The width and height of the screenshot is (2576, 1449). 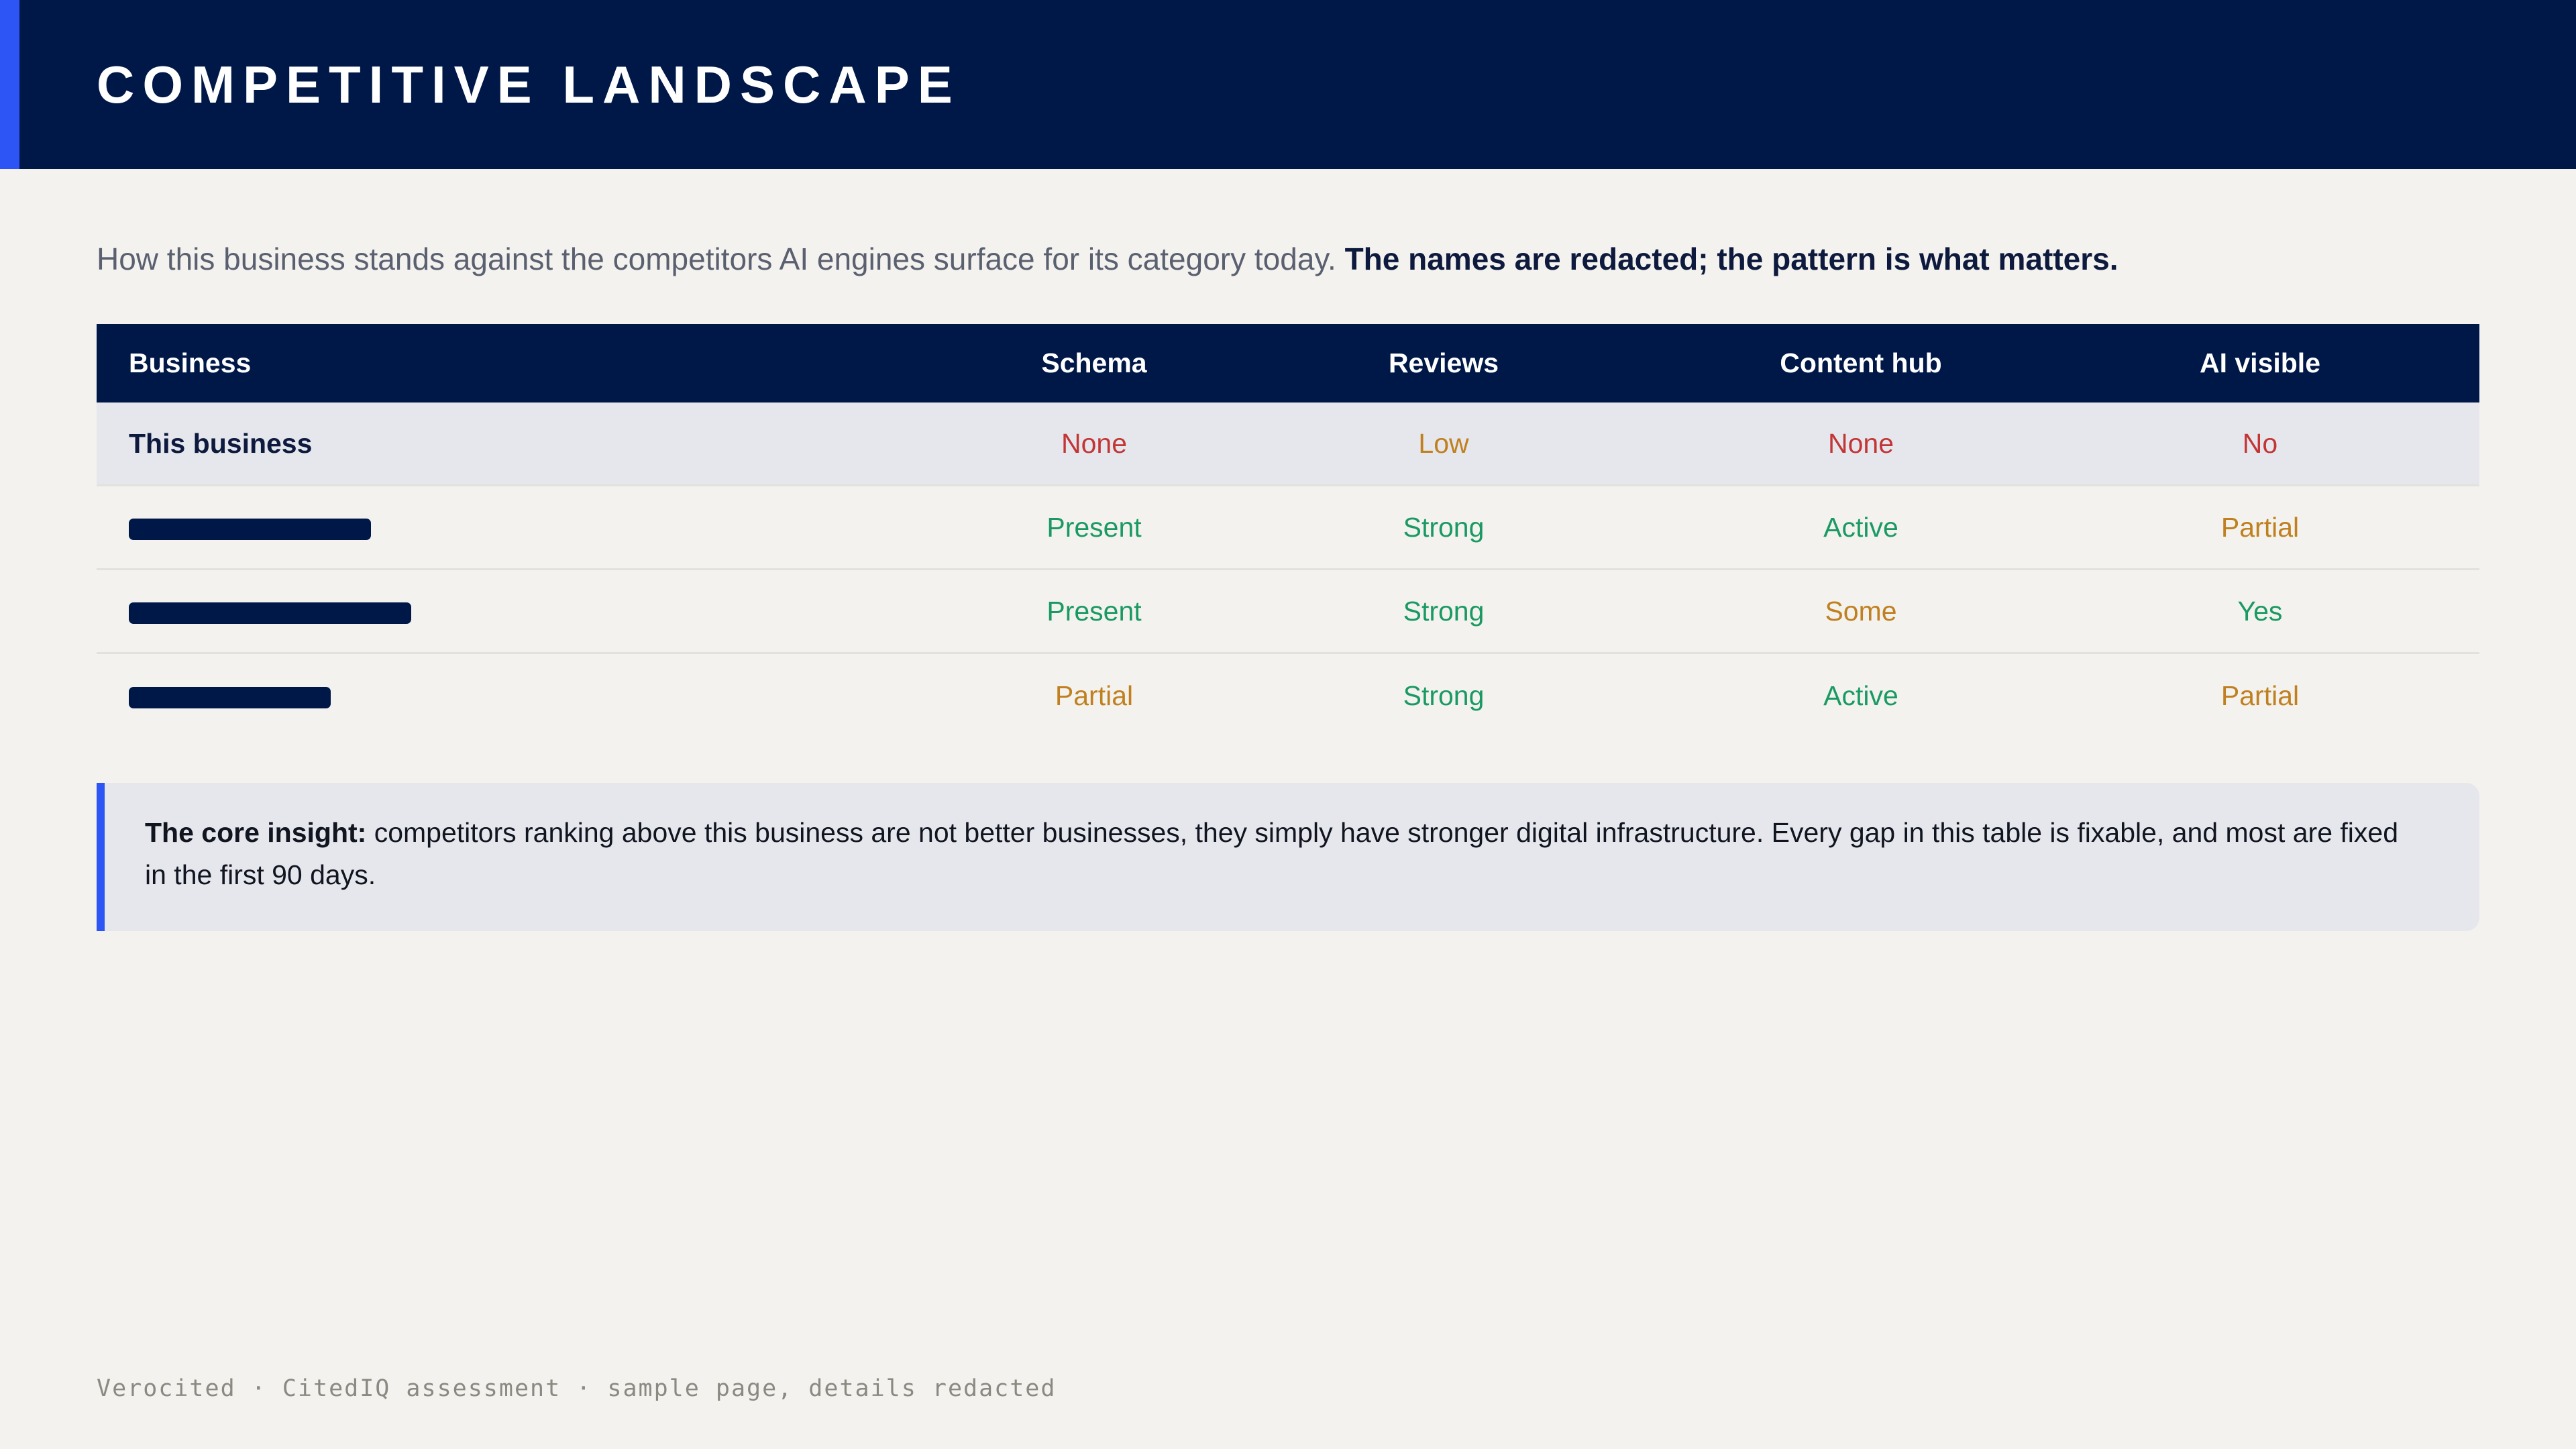 What do you see at coordinates (1288, 612) in the screenshot?
I see `table-row: Present Strong Some Yes` at bounding box center [1288, 612].